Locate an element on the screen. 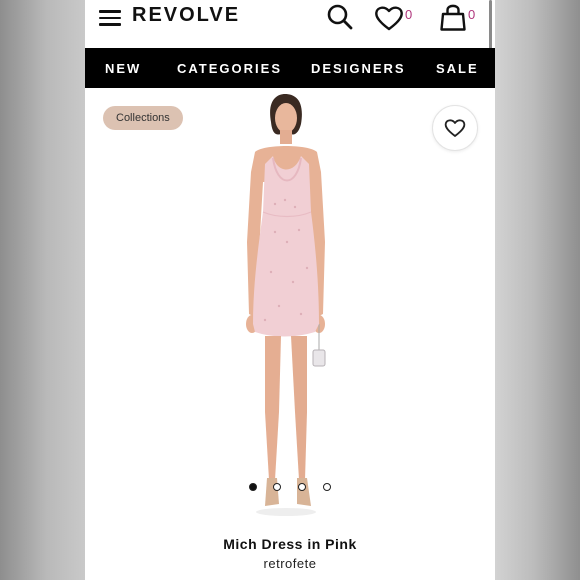  main-nav: NEW CATEGORIES DESIGNERS SALE is located at coordinates (290, 68).